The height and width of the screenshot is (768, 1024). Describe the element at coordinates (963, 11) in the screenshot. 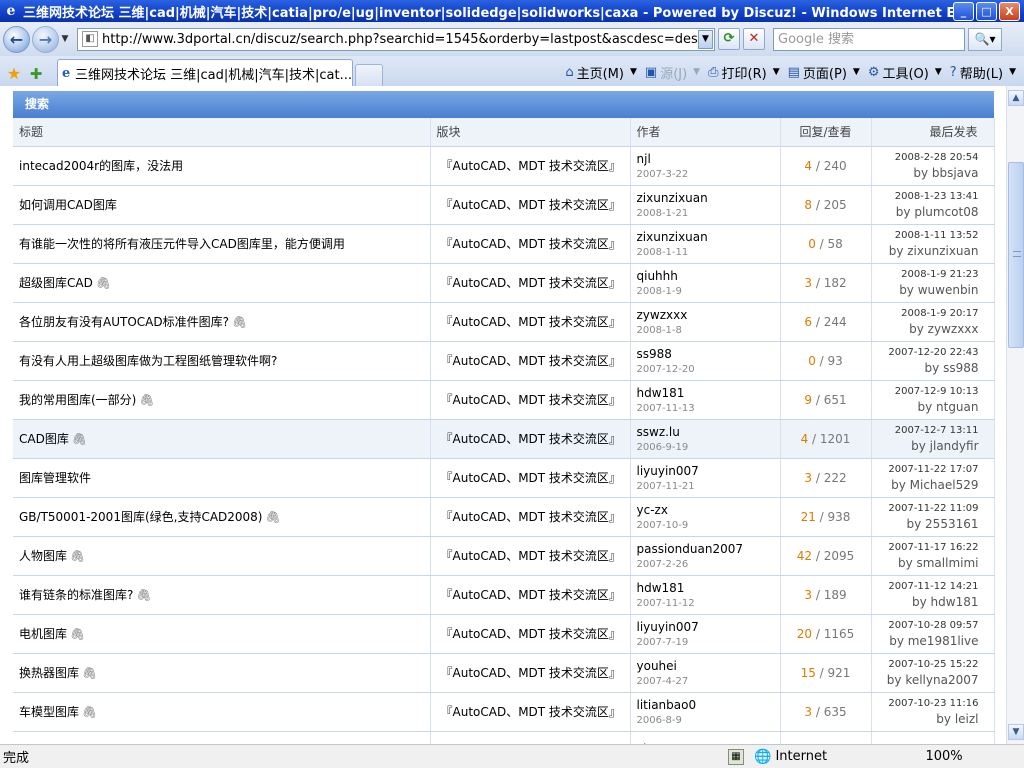

I see `minimize-button: _` at that location.